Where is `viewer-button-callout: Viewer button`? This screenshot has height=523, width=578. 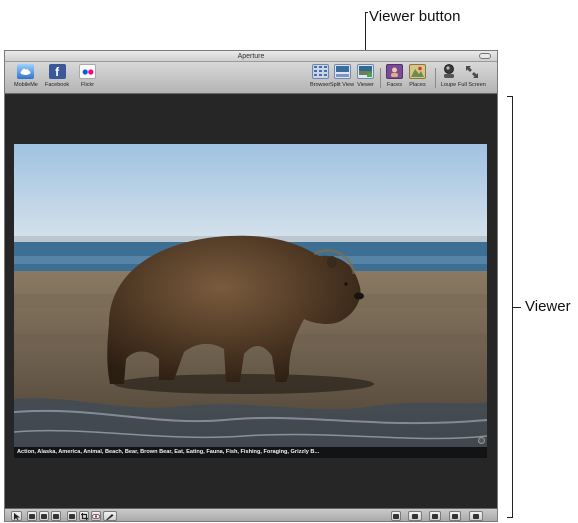
viewer-button-callout: Viewer button is located at coordinates (415, 16).